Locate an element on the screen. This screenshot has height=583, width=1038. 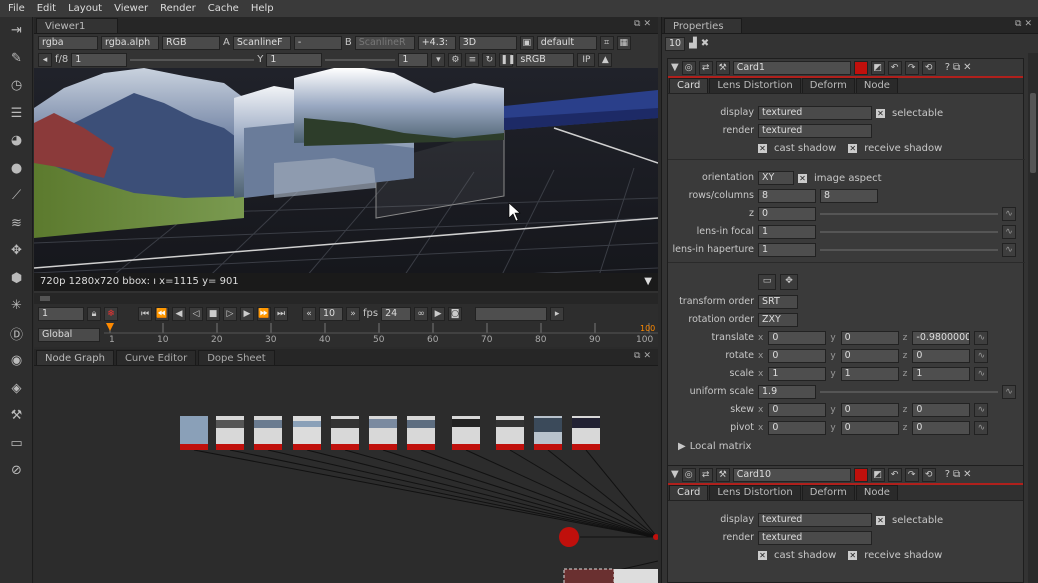
keyer-icon: ⟋ is located at coordinates (16, 196).